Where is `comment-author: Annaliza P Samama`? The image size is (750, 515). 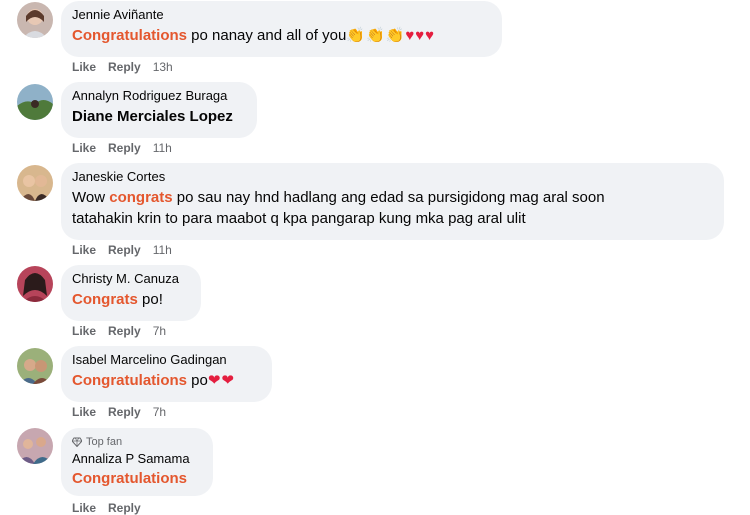
comment-author: Annaliza P Samama is located at coordinates (136, 459).